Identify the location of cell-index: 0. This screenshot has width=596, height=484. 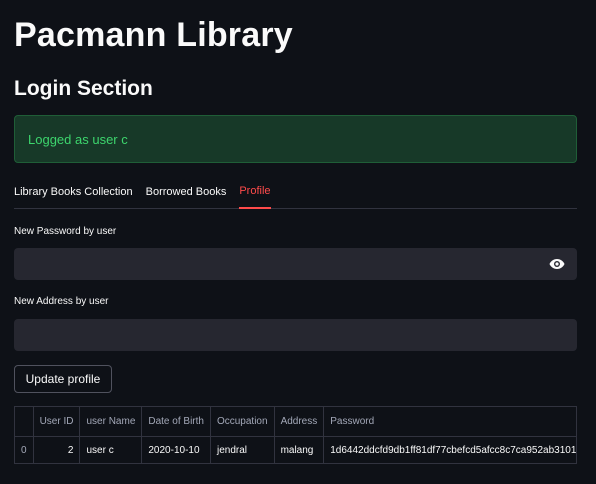
(24, 449).